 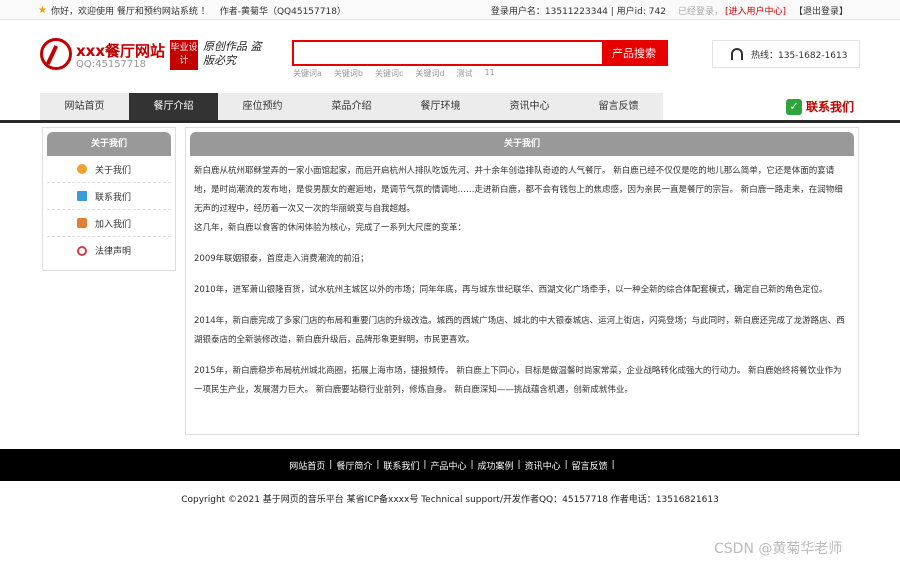 I want to click on sidebar-item-legal: 法律声明, so click(x=109, y=250).